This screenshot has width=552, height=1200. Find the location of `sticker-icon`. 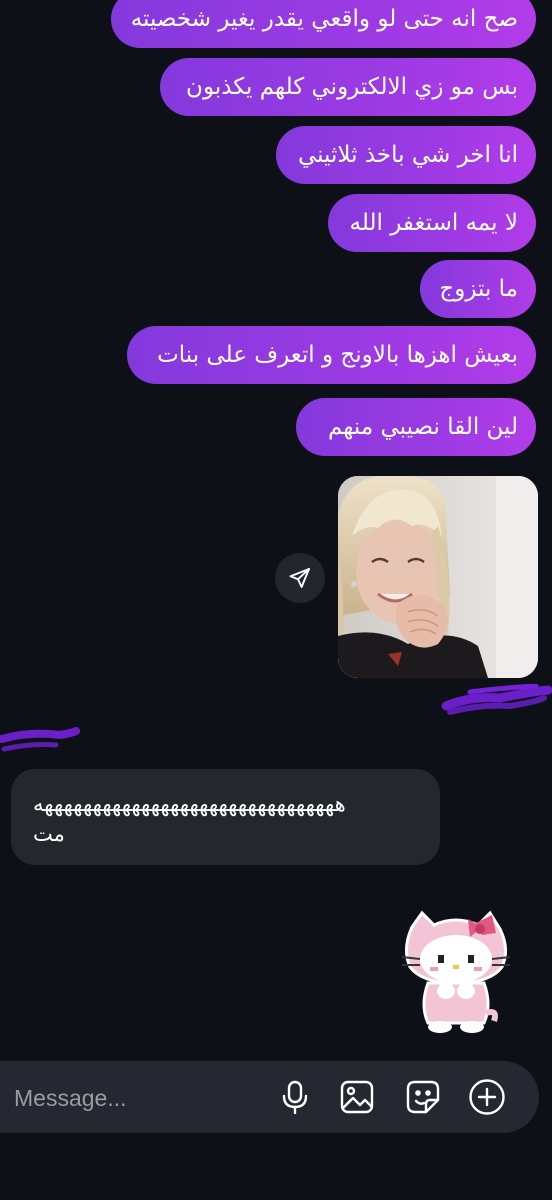

sticker-icon is located at coordinates (423, 1097).